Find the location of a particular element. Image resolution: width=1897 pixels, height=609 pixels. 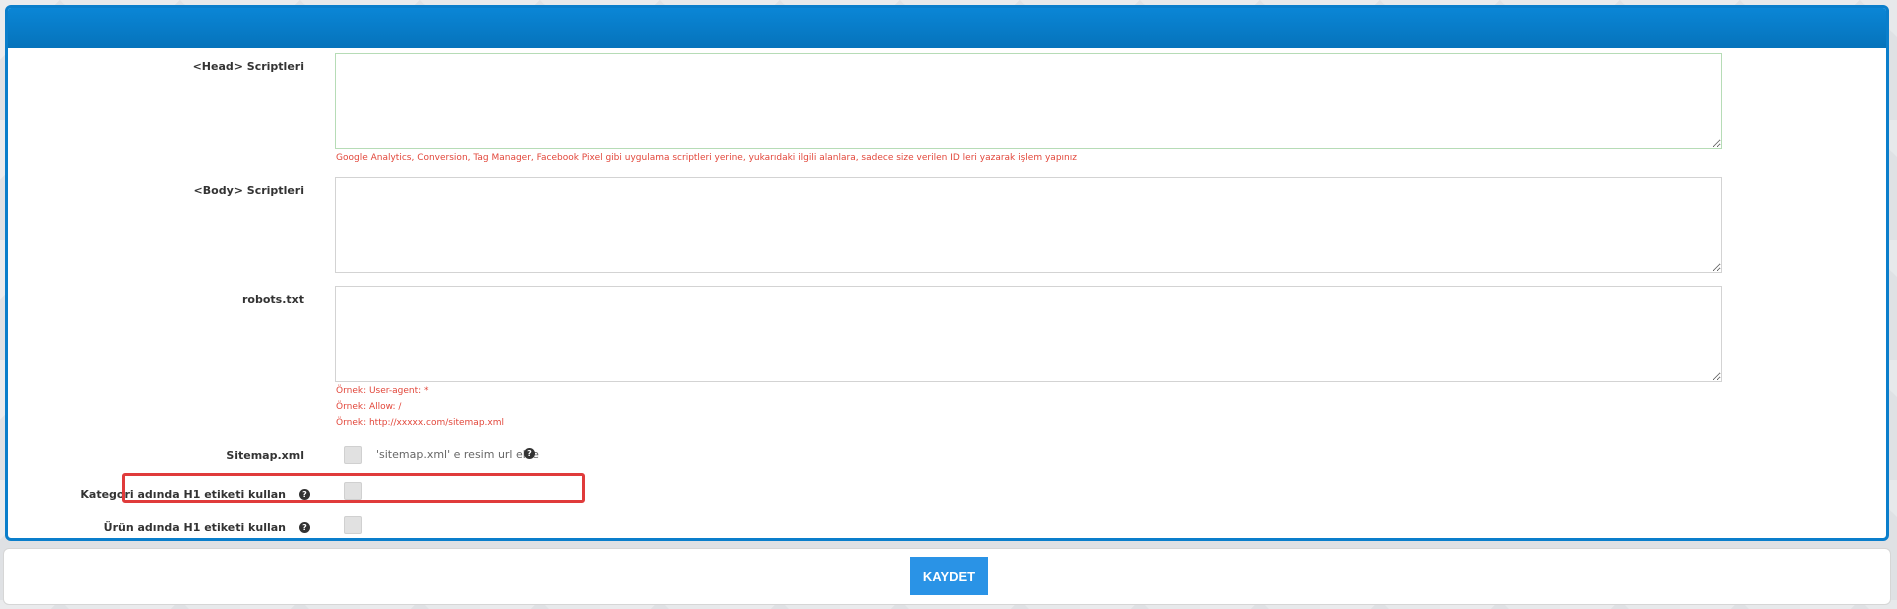

footer-bar: KAYDET is located at coordinates (947, 576).